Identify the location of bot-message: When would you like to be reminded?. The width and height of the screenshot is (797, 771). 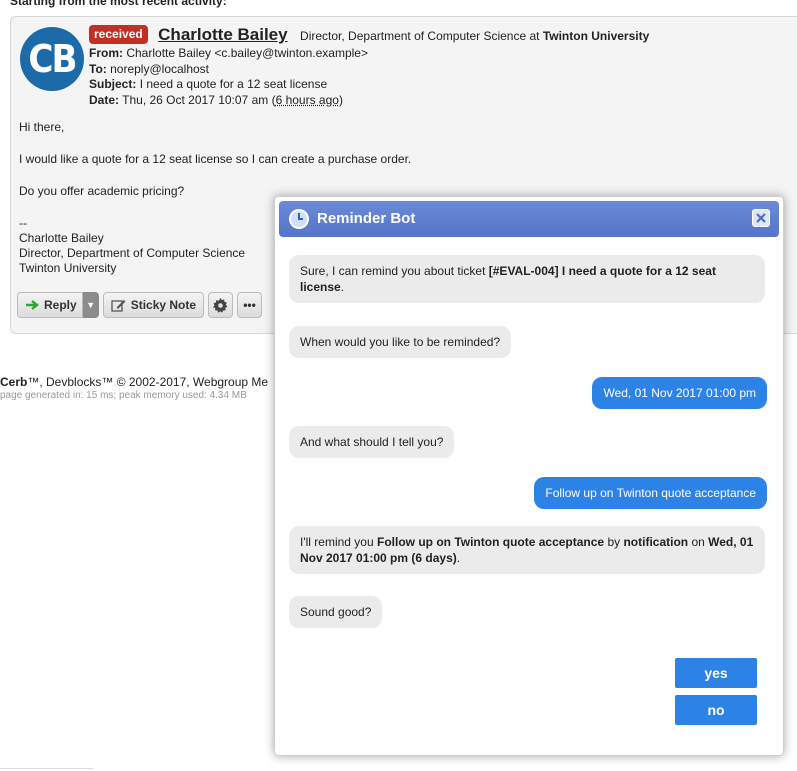
(400, 342).